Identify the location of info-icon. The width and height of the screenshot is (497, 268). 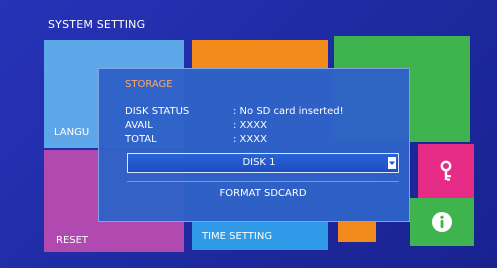
(442, 222).